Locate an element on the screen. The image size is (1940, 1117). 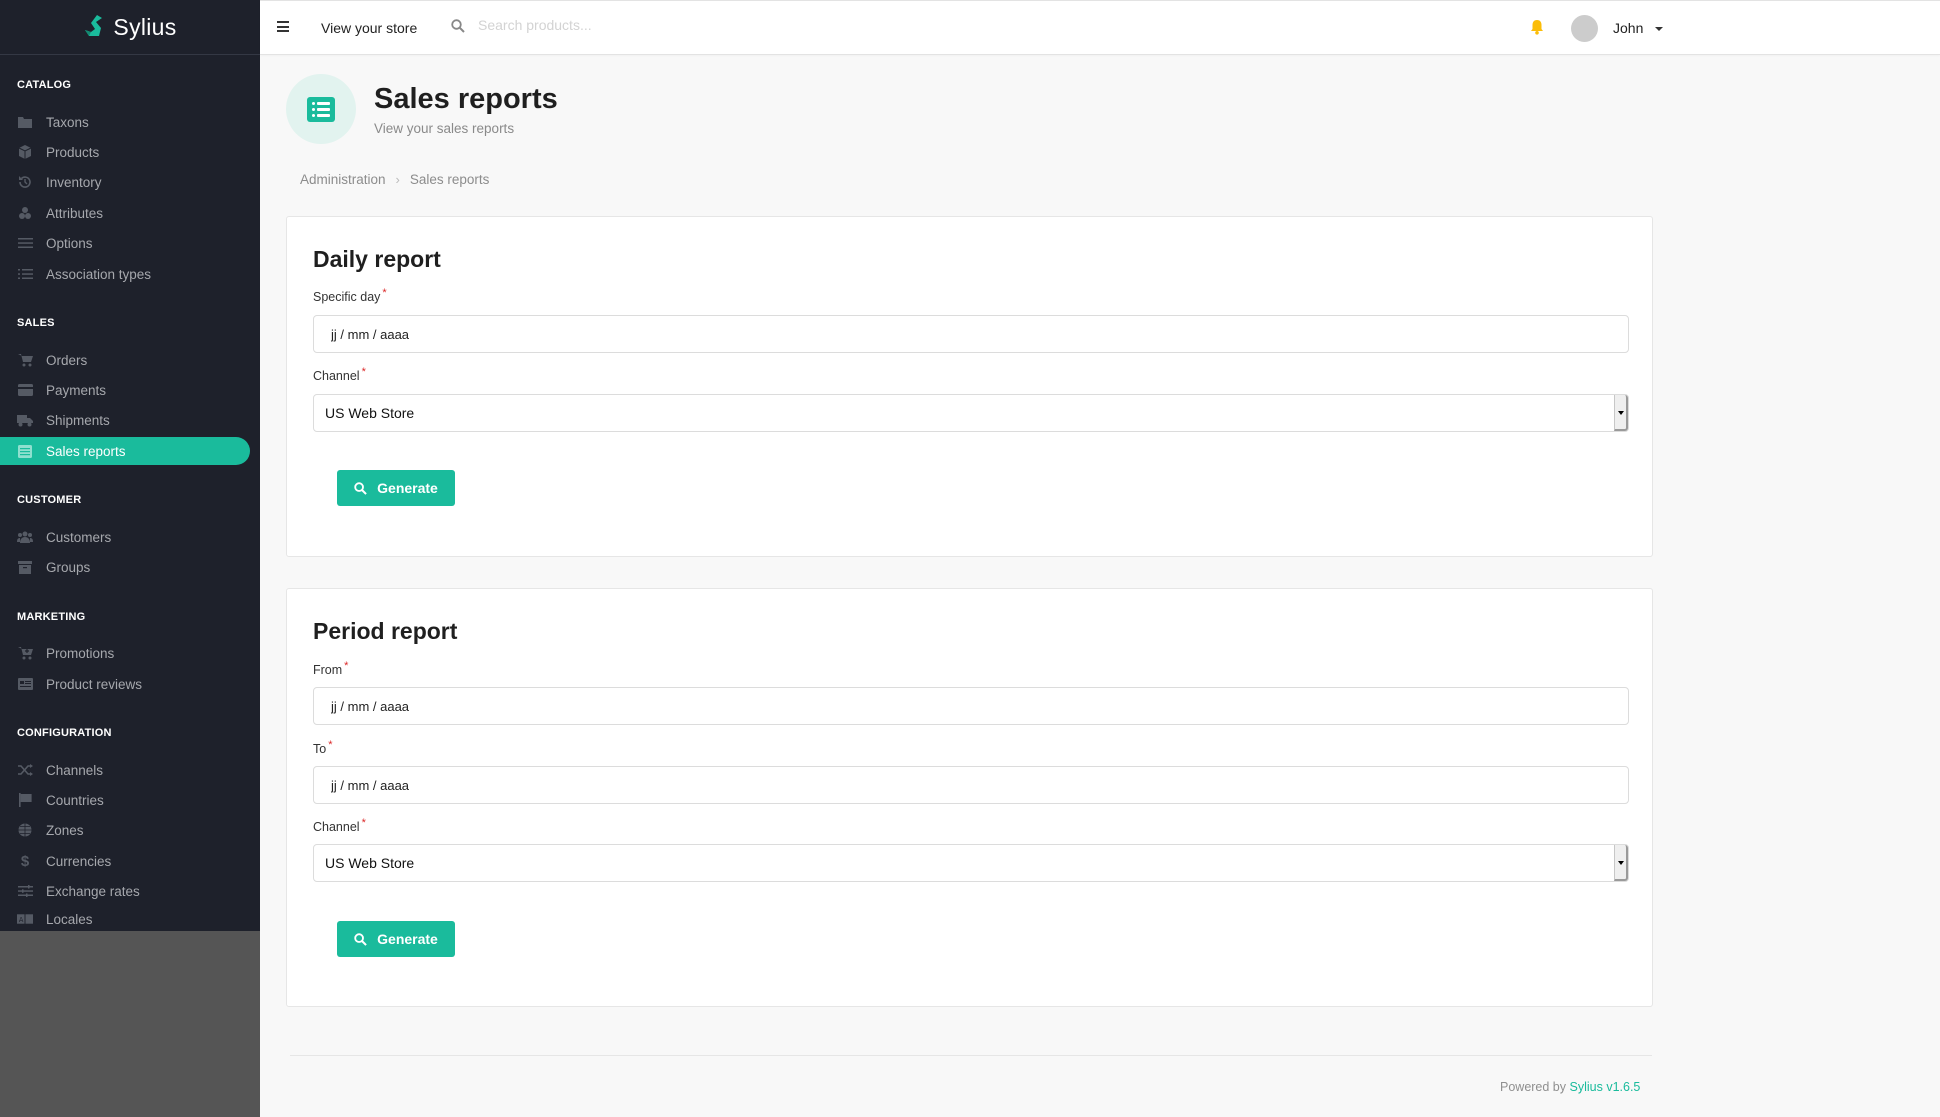
sidebar-item-zones: Zones is located at coordinates (125, 830).